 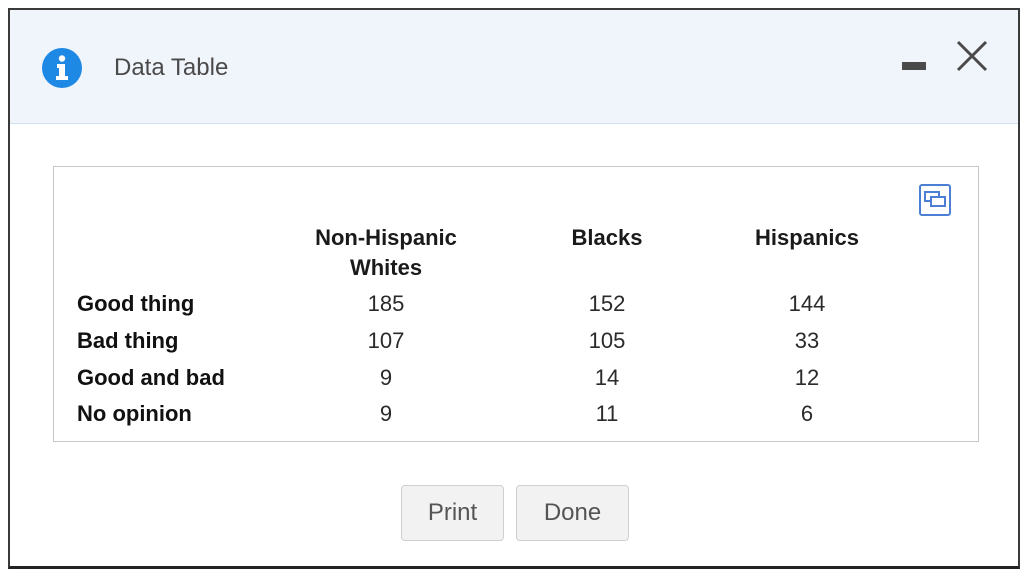 I want to click on dialog-title: Data Table, so click(x=171, y=67).